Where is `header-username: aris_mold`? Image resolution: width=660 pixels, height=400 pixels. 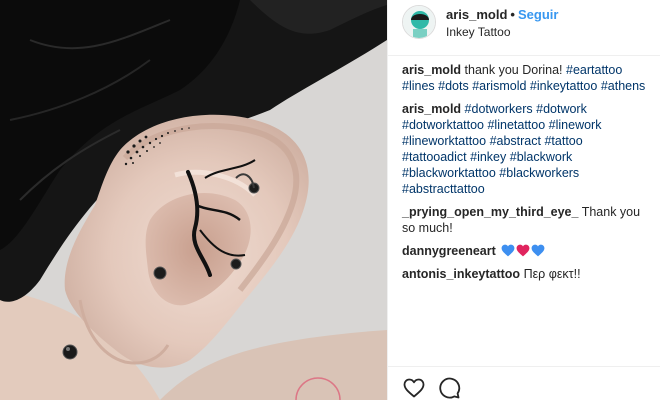 header-username: aris_mold is located at coordinates (476, 14).